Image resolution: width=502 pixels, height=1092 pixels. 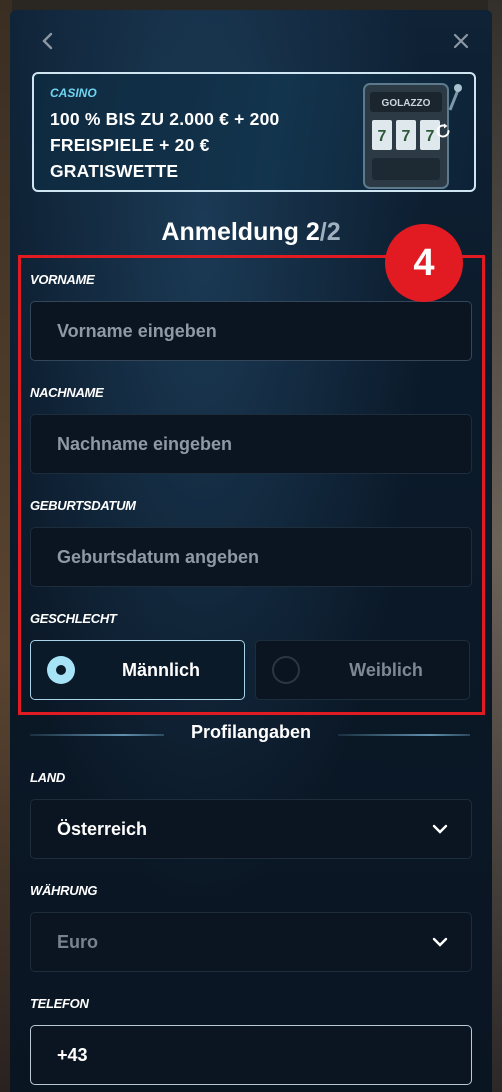 I want to click on country-select-value: Österreich, so click(x=102, y=828).